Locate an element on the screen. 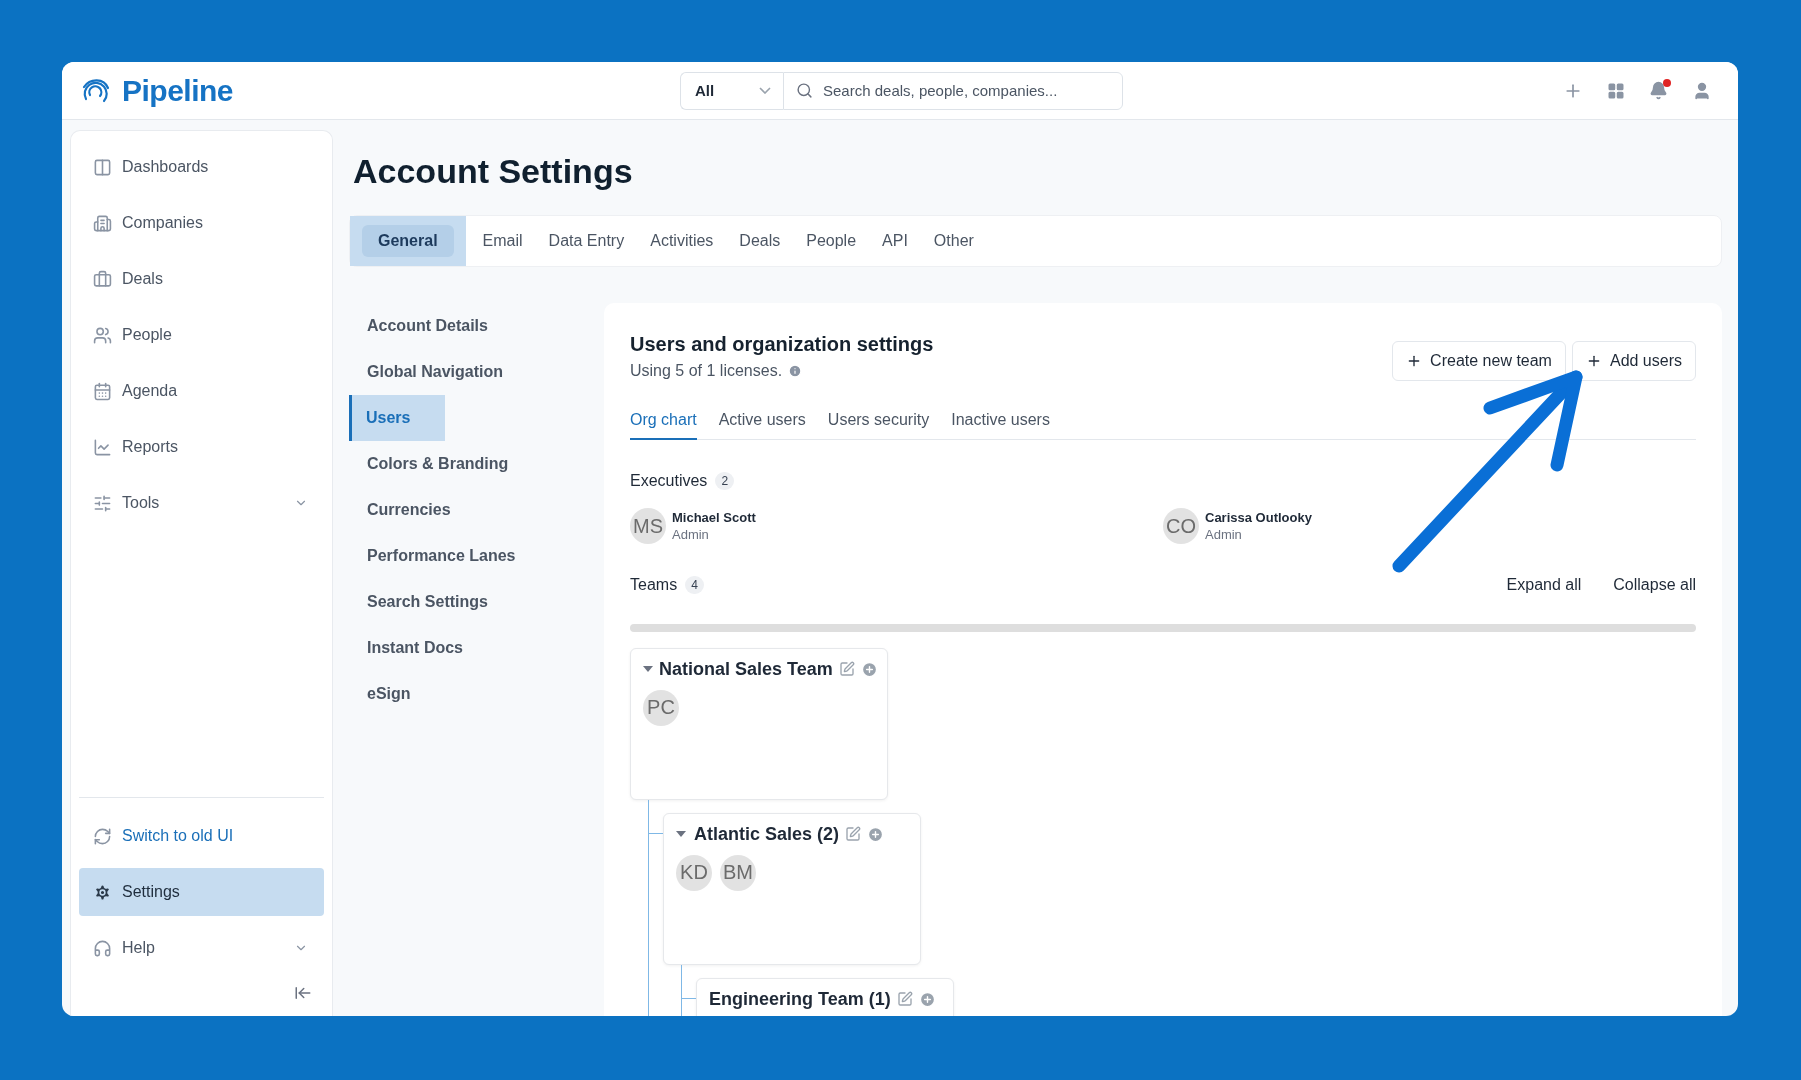 The image size is (1801, 1080). settings-tab: People is located at coordinates (831, 241).